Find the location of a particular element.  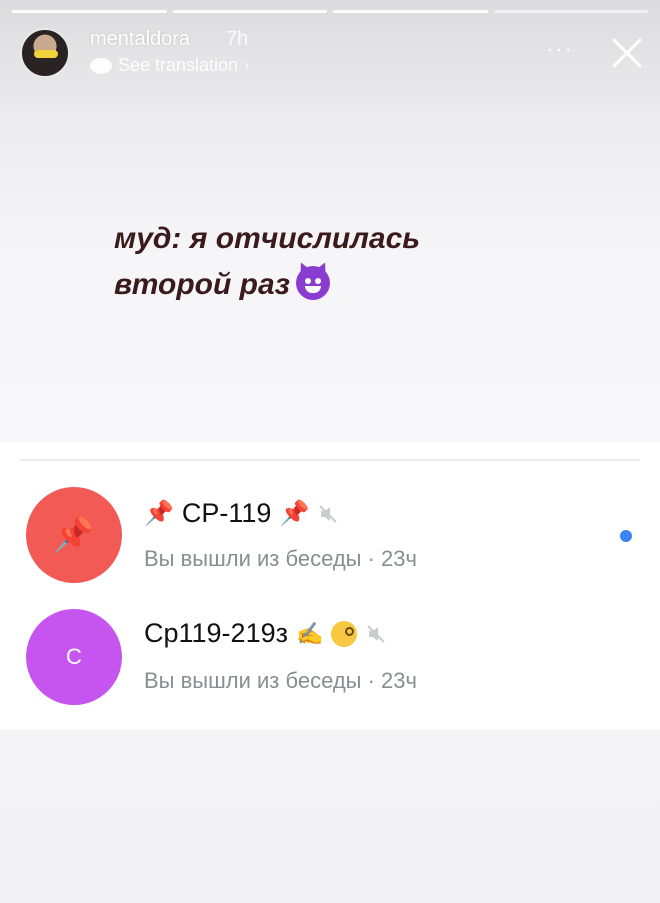

chat-title-row: 📌 СР-119 📌 is located at coordinates (241, 513).